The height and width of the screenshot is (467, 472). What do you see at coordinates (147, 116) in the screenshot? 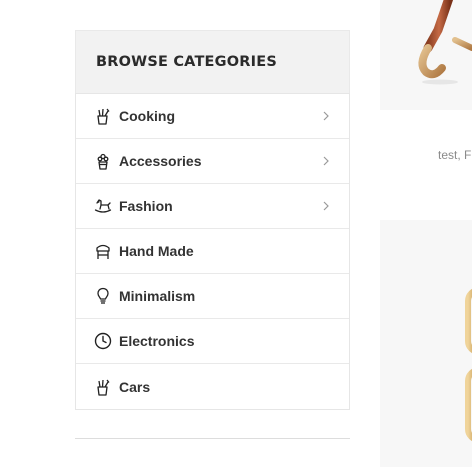
I see `category-label: Cooking` at bounding box center [147, 116].